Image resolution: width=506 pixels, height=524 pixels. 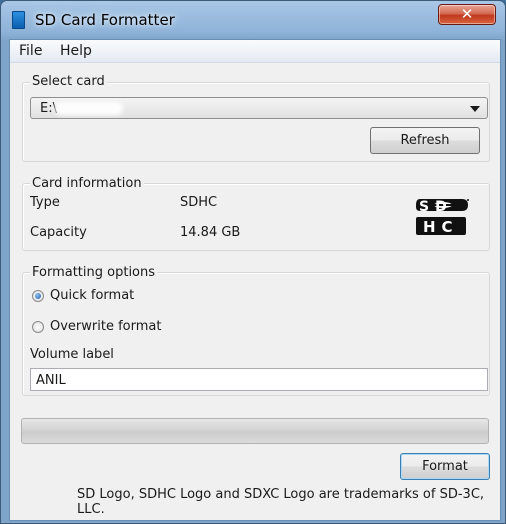 What do you see at coordinates (68, 81) in the screenshot?
I see `select-card-legend: Select card` at bounding box center [68, 81].